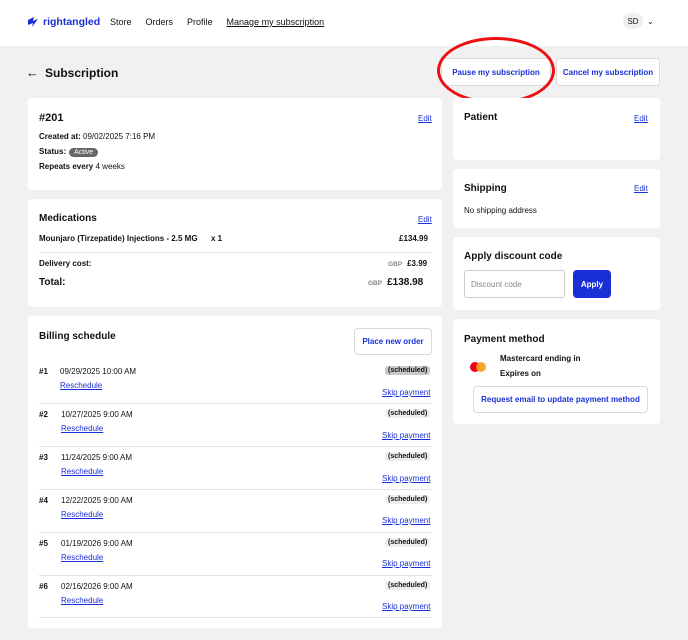 Image resolution: width=688 pixels, height=640 pixels. What do you see at coordinates (405, 282) in the screenshot?
I see `total-value: £138.98` at bounding box center [405, 282].